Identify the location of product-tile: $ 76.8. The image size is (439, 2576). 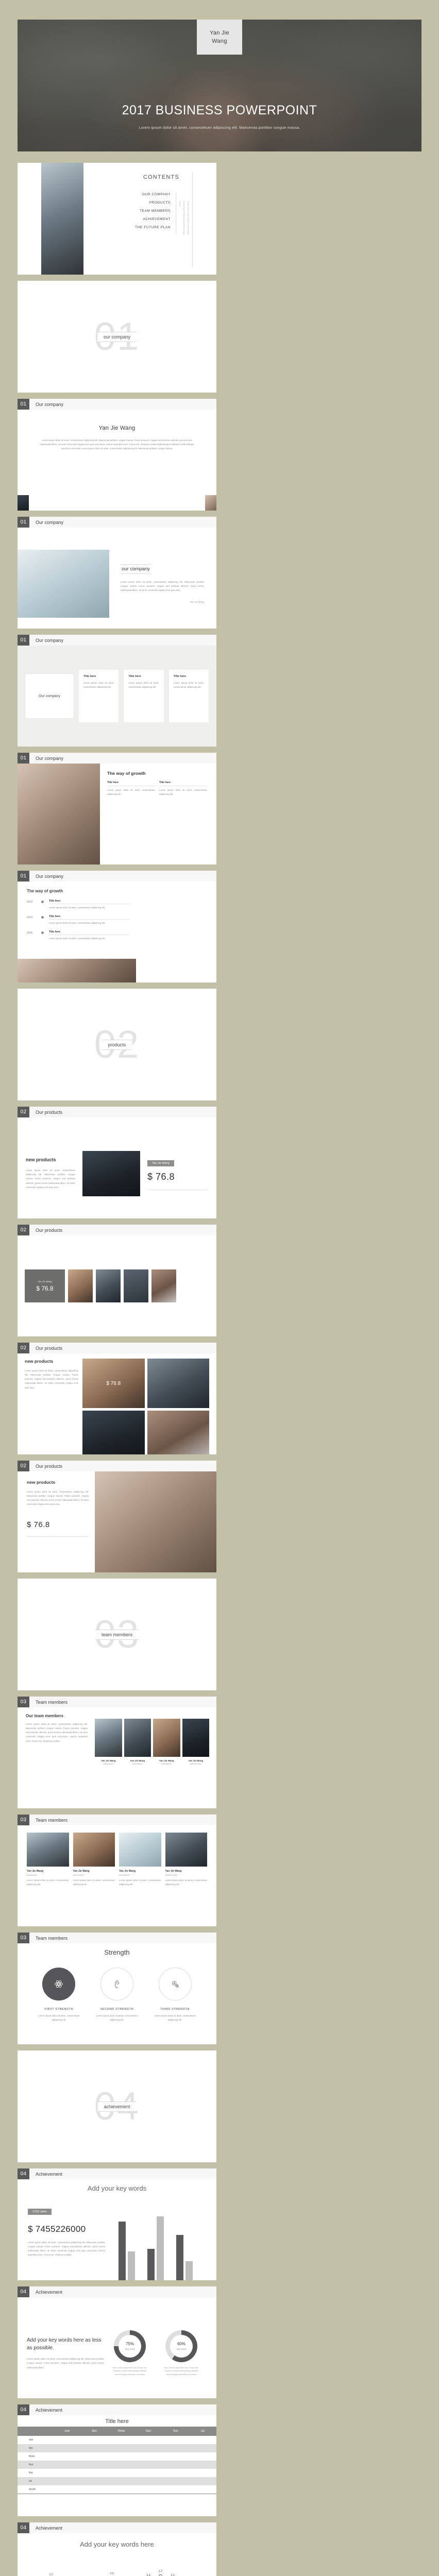
(114, 1383).